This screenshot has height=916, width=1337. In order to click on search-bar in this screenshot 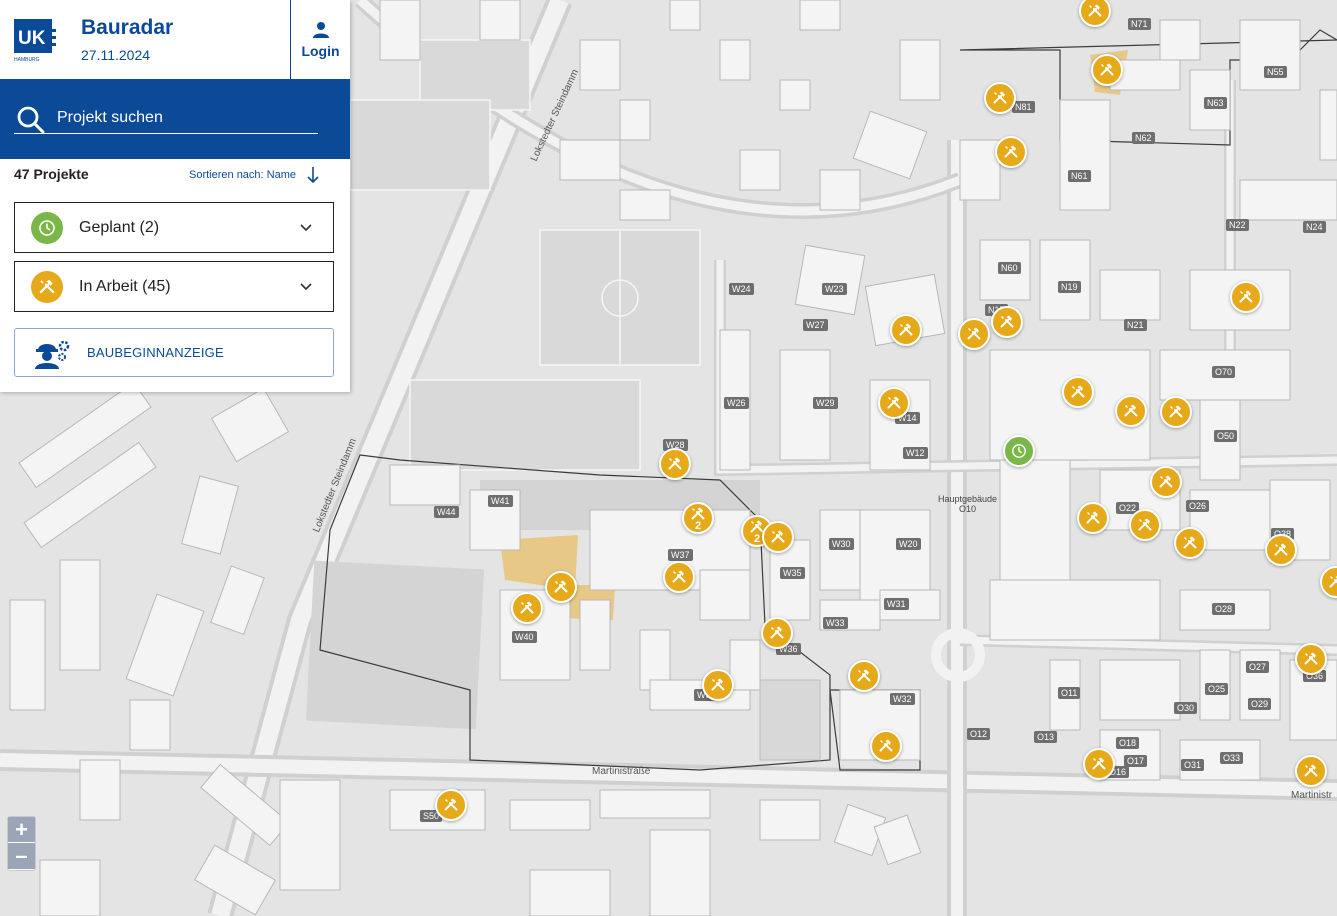, I will do `click(175, 119)`.